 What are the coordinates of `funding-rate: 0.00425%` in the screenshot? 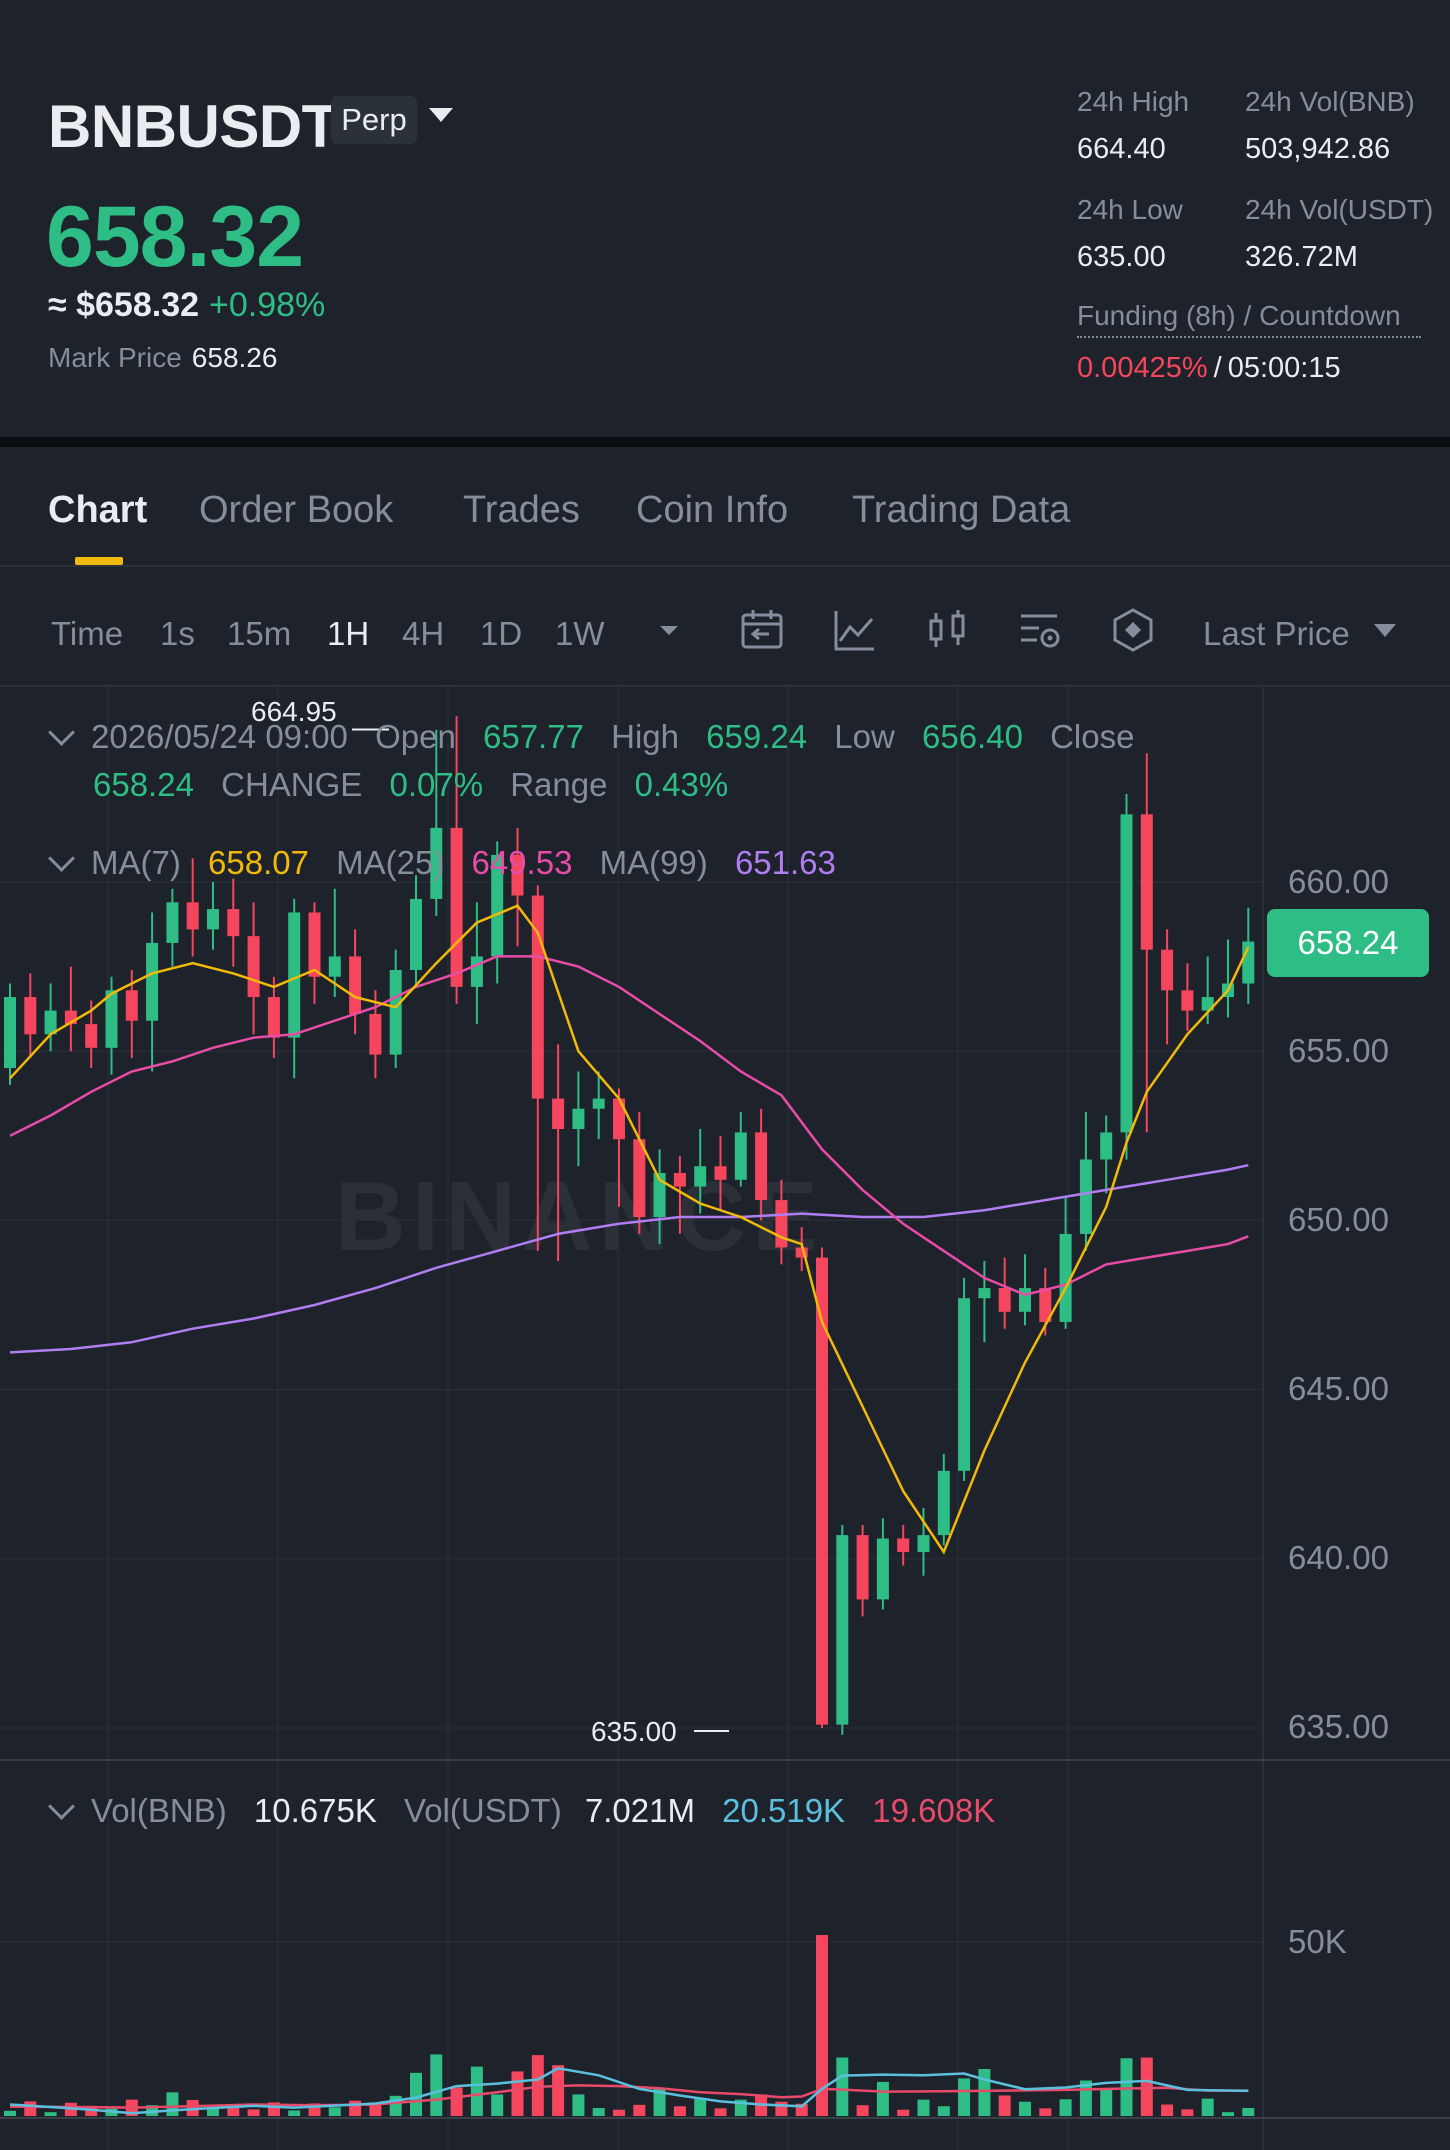 It's located at (1142, 368).